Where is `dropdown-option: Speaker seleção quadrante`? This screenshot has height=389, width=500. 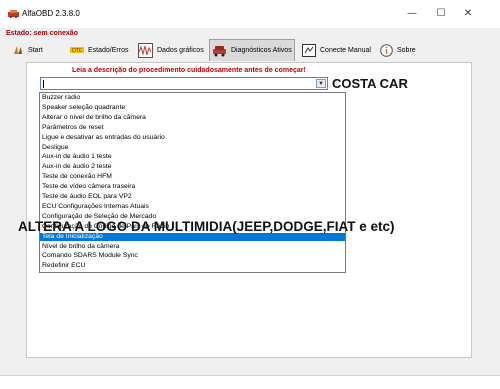 dropdown-option: Speaker seleção quadrante is located at coordinates (192, 108).